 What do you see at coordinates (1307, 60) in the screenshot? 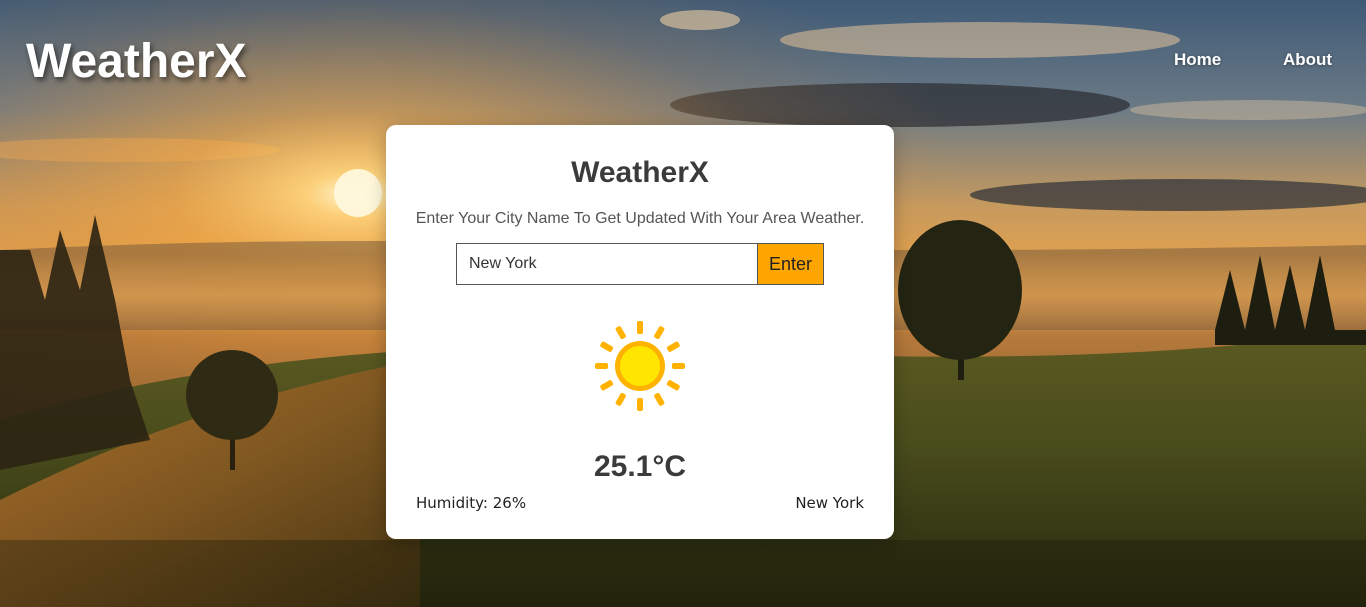
I see `nav-link-about: About` at bounding box center [1307, 60].